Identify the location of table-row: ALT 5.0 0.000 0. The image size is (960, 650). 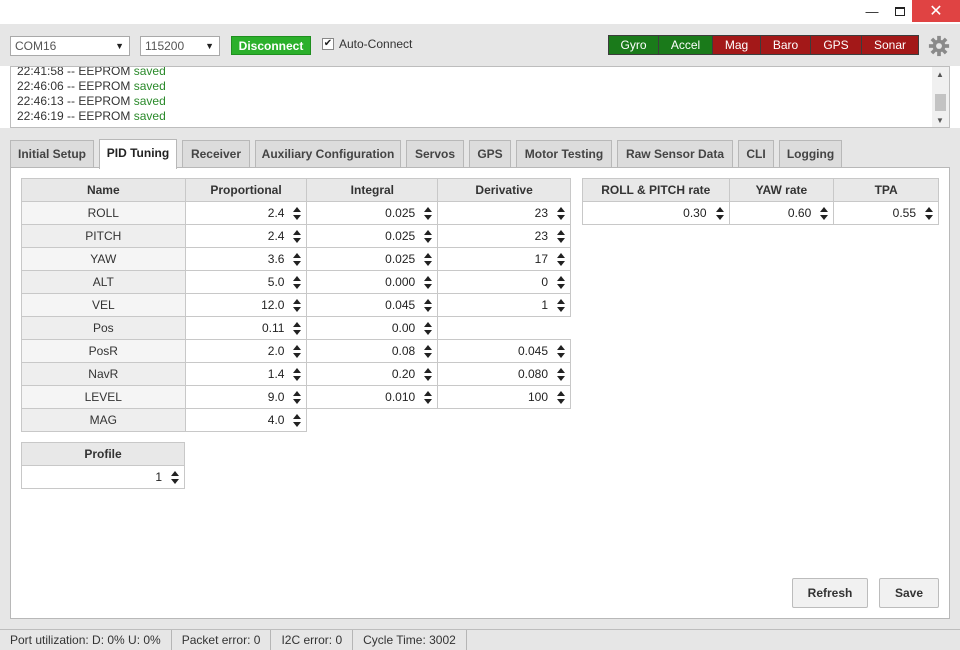
(296, 282).